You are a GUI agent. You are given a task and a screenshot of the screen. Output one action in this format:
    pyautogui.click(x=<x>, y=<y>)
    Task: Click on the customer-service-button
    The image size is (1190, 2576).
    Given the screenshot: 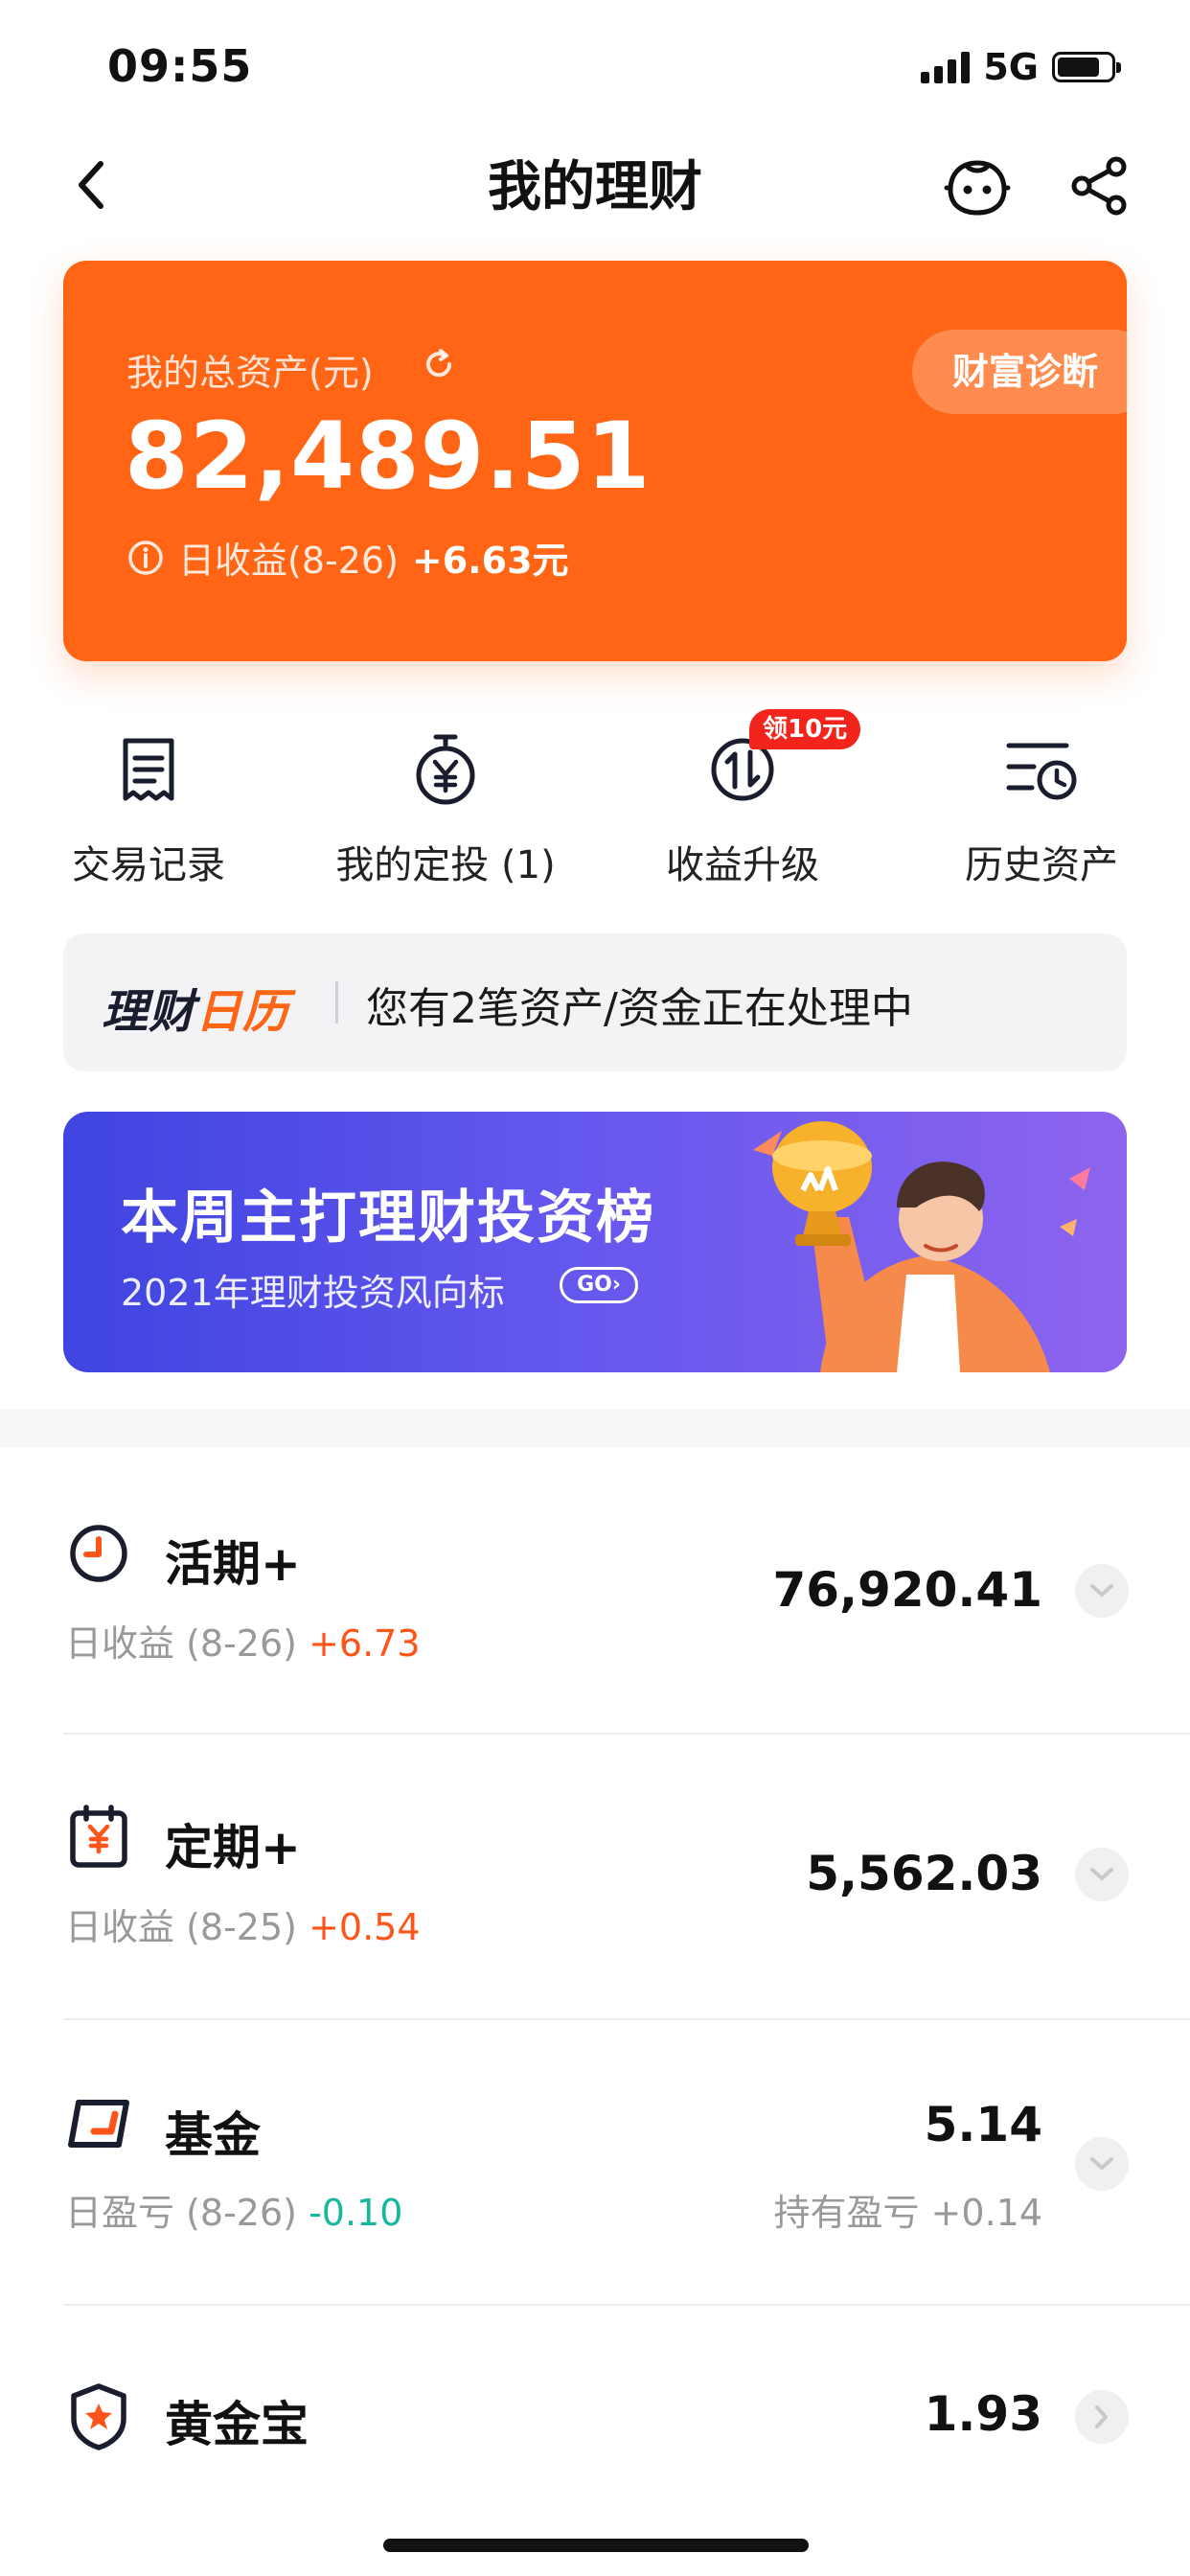 What is the action you would take?
    pyautogui.click(x=978, y=186)
    